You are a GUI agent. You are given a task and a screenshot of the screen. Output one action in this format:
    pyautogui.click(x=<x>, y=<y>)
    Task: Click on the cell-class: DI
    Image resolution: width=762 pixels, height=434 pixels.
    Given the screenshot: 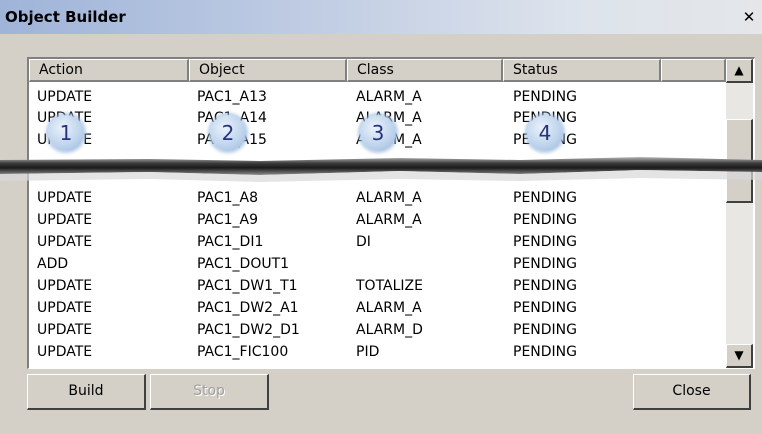 What is the action you would take?
    pyautogui.click(x=363, y=242)
    